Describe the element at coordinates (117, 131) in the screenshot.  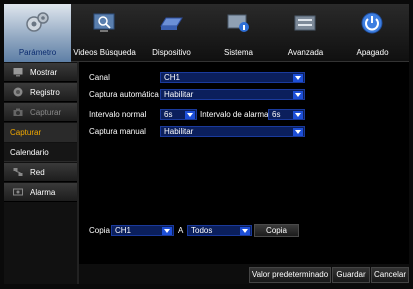
I see `captura-manual-label: Captura manual` at that location.